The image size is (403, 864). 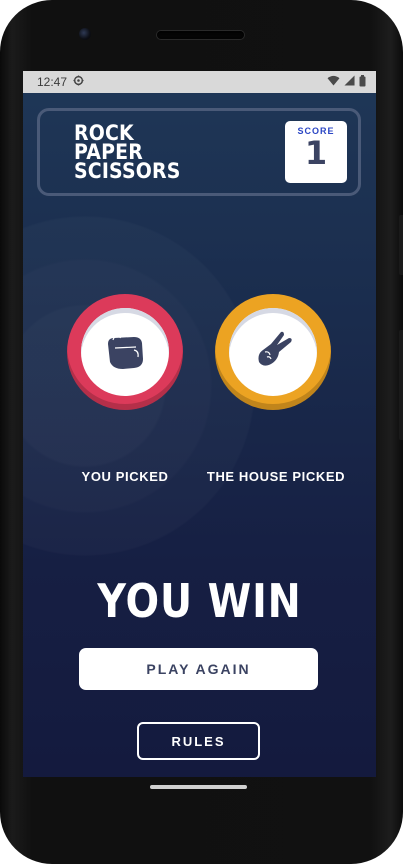 I want to click on volume-button, so click(x=401, y=385).